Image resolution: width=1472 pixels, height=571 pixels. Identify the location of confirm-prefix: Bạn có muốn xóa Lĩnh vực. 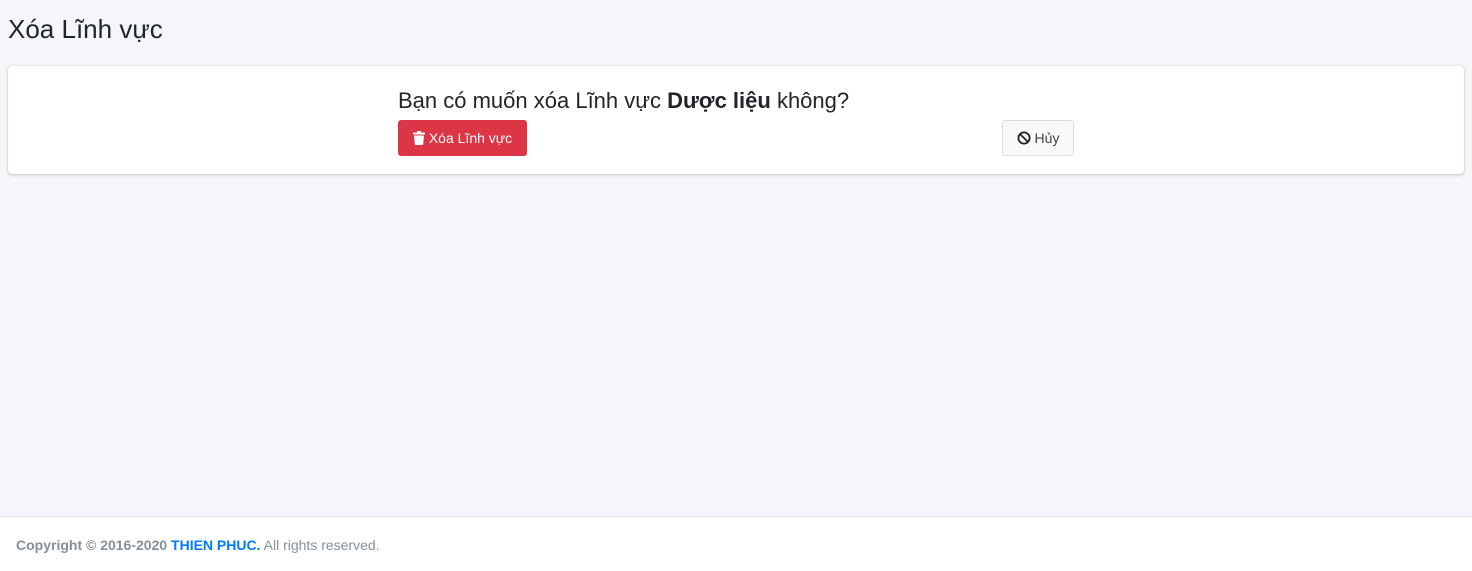
(533, 100).